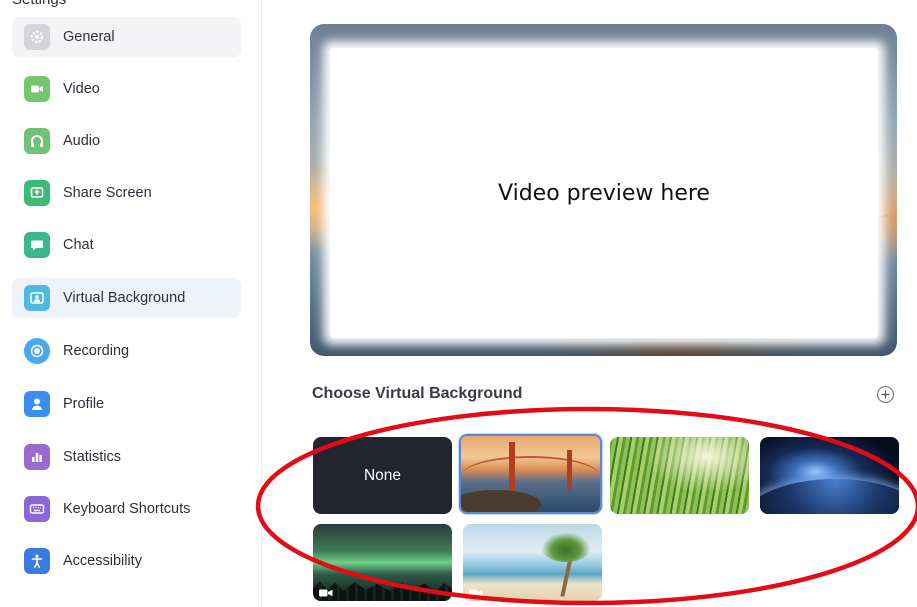 The image size is (917, 607). I want to click on sidebar-item-label: Video, so click(81, 89).